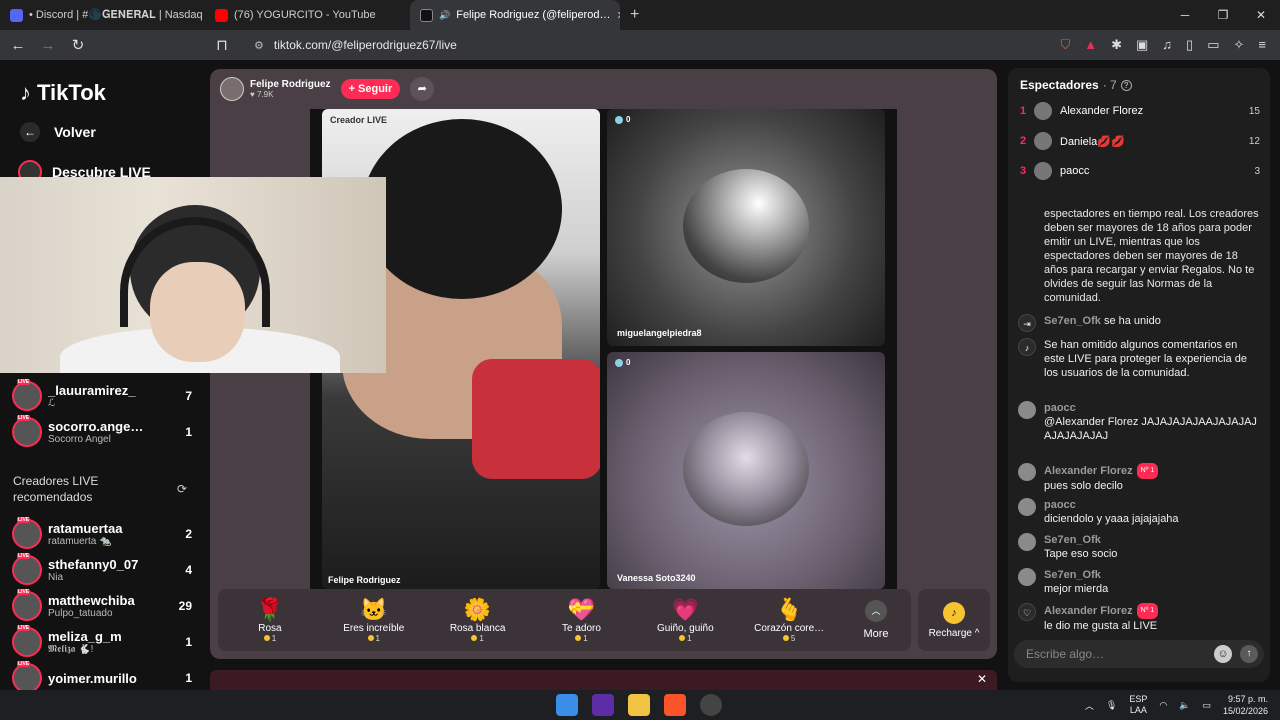 This screenshot has height=720, width=1280. Describe the element at coordinates (270, 628) in the screenshot. I see `gift-name: Rosa` at that location.